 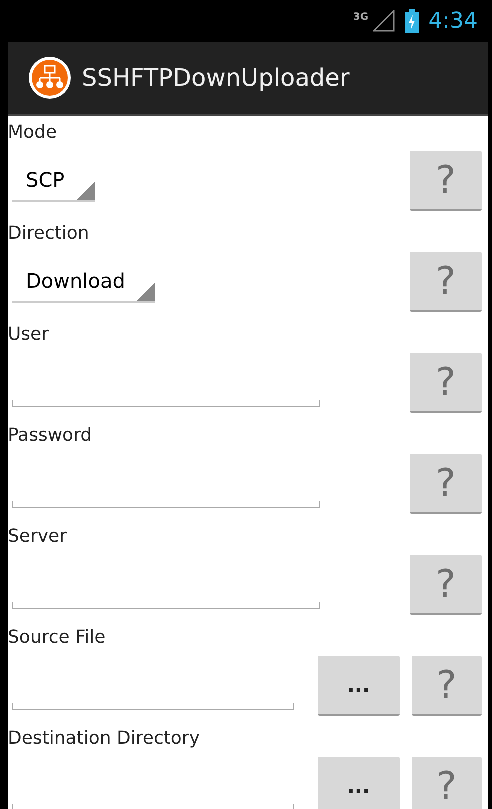 I want to click on field-label: Password, so click(x=51, y=436).